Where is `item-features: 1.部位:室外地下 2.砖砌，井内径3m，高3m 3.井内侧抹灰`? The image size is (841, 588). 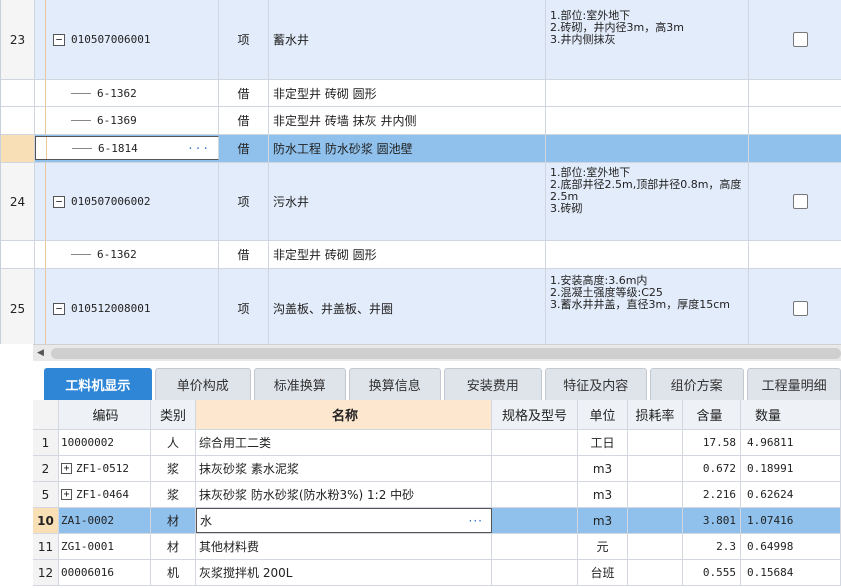
item-features: 1.部位:室外地下 2.砖砌，井内径3m，高3m 3.井内侧抹灰 is located at coordinates (647, 39).